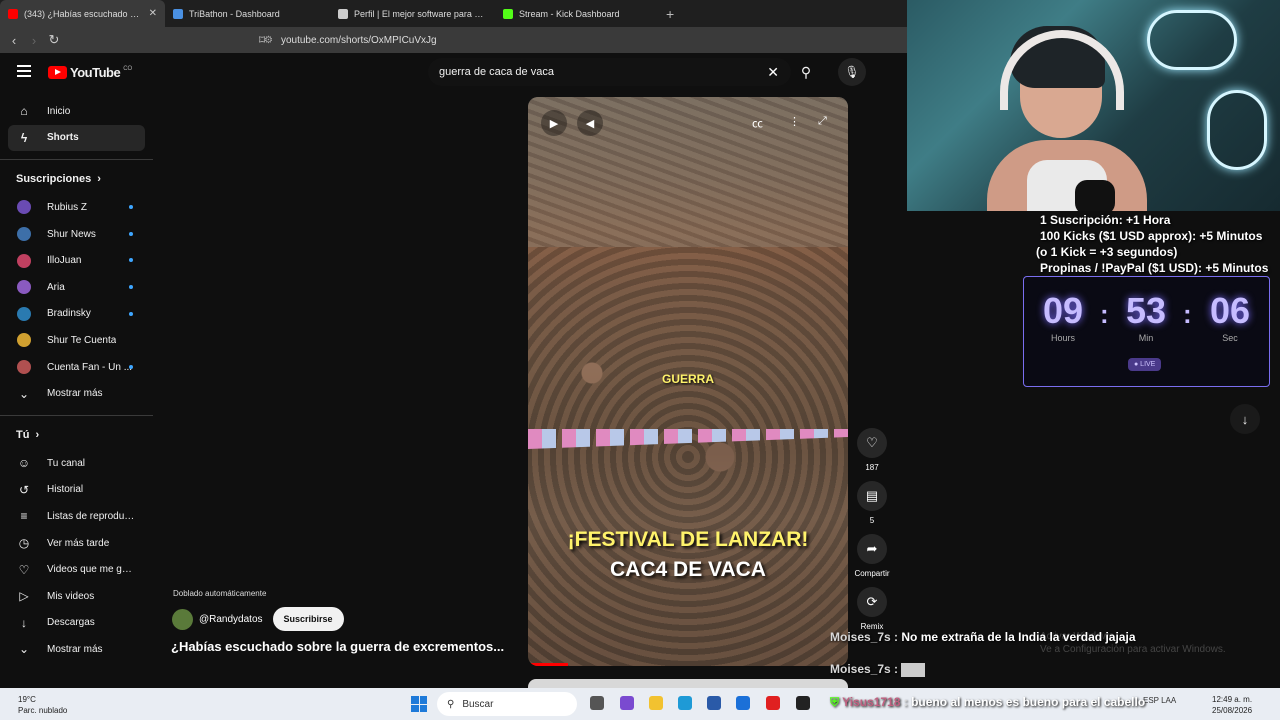 The image size is (1280, 720). I want to click on you-heading: Tú ›, so click(76, 435).